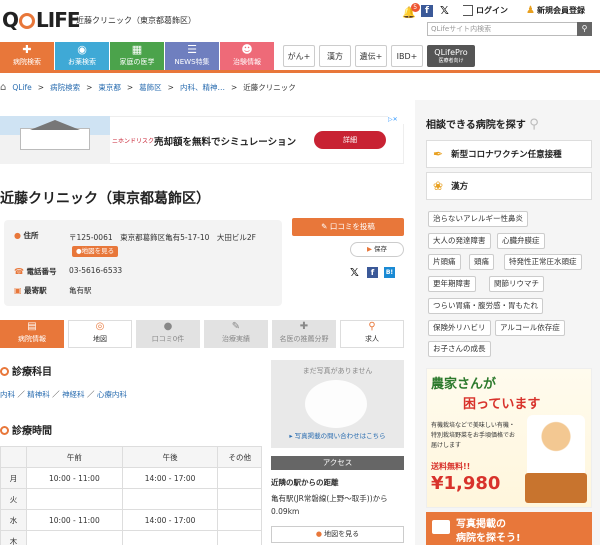 The image size is (600, 545). What do you see at coordinates (35, 271) in the screenshot?
I see `phone-row: ☎ 電話番号` at bounding box center [35, 271].